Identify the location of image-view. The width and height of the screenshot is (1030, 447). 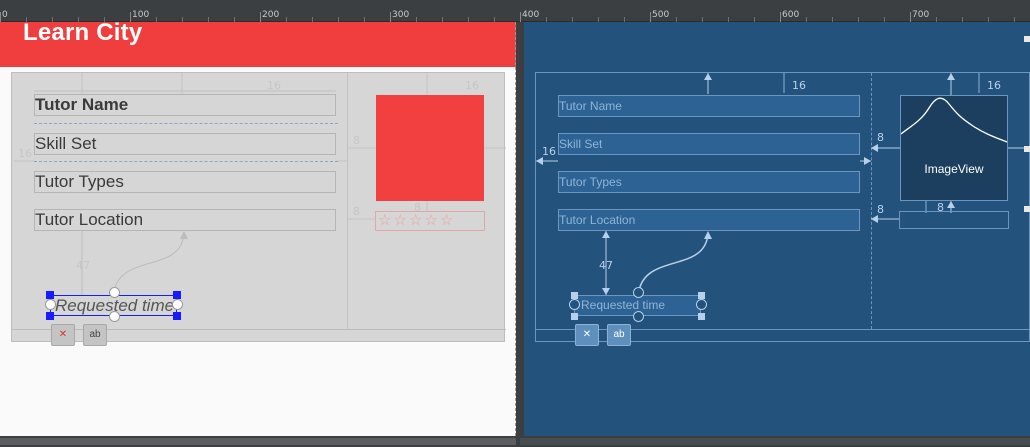
(430, 148).